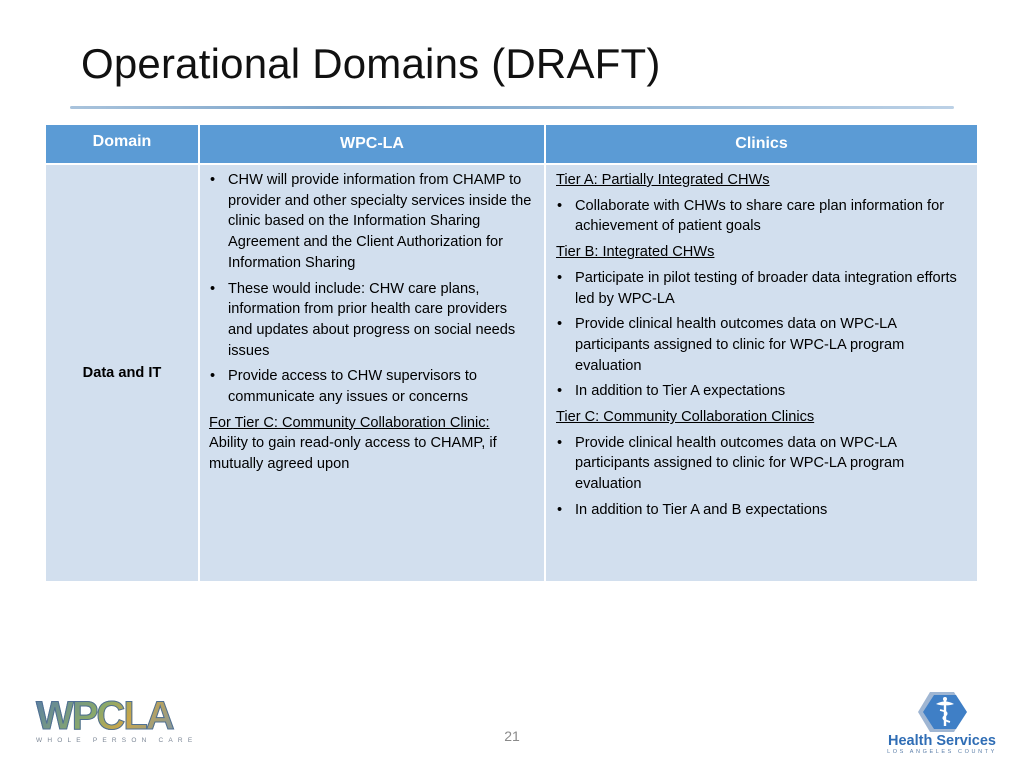 This screenshot has width=1024, height=768. What do you see at coordinates (635, 252) in the screenshot?
I see `tier-b-heading: Tier B: Integrated CHWs` at bounding box center [635, 252].